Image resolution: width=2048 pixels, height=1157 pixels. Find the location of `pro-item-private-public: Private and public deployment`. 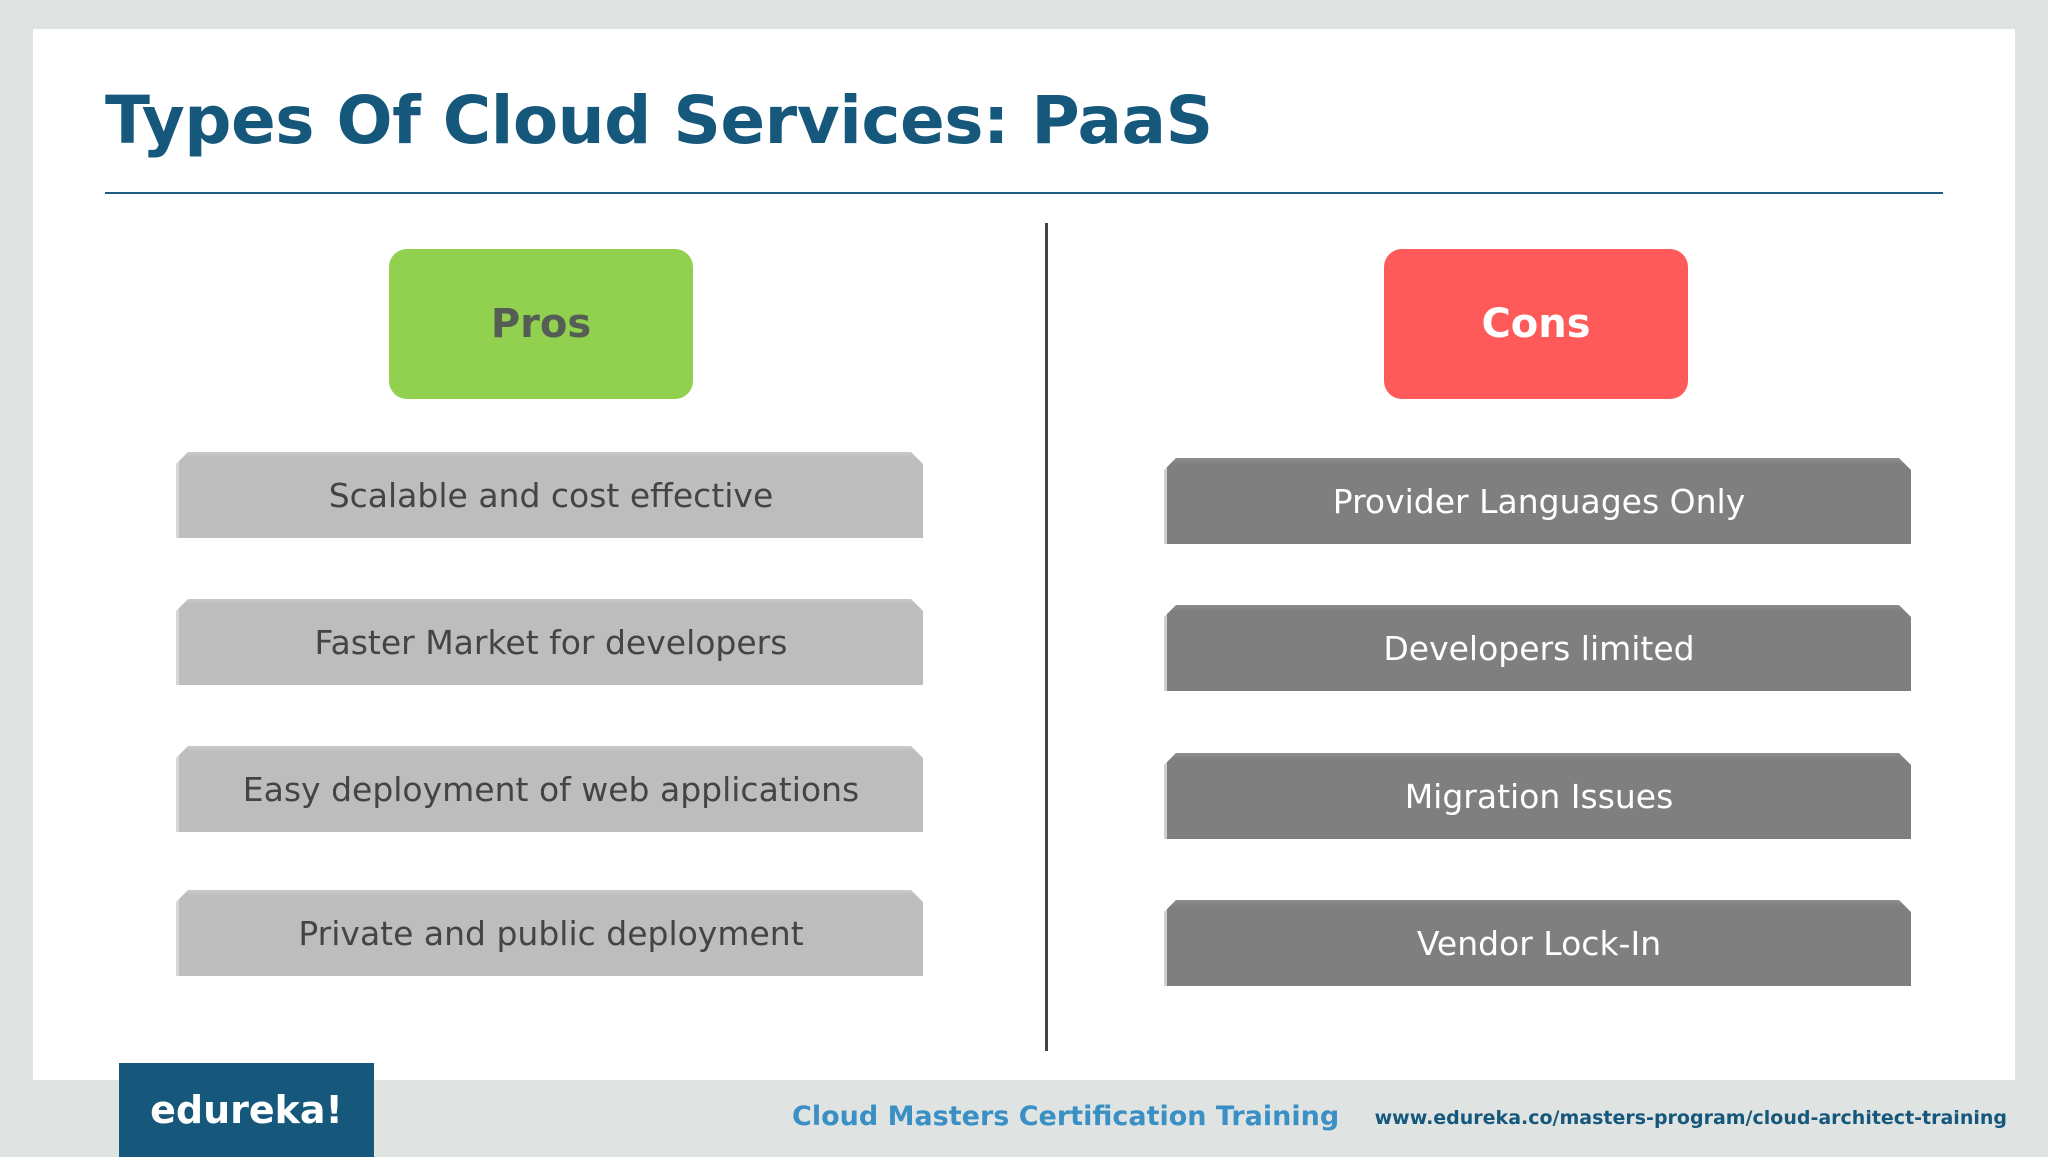

pro-item-private-public: Private and public deployment is located at coordinates (549, 933).